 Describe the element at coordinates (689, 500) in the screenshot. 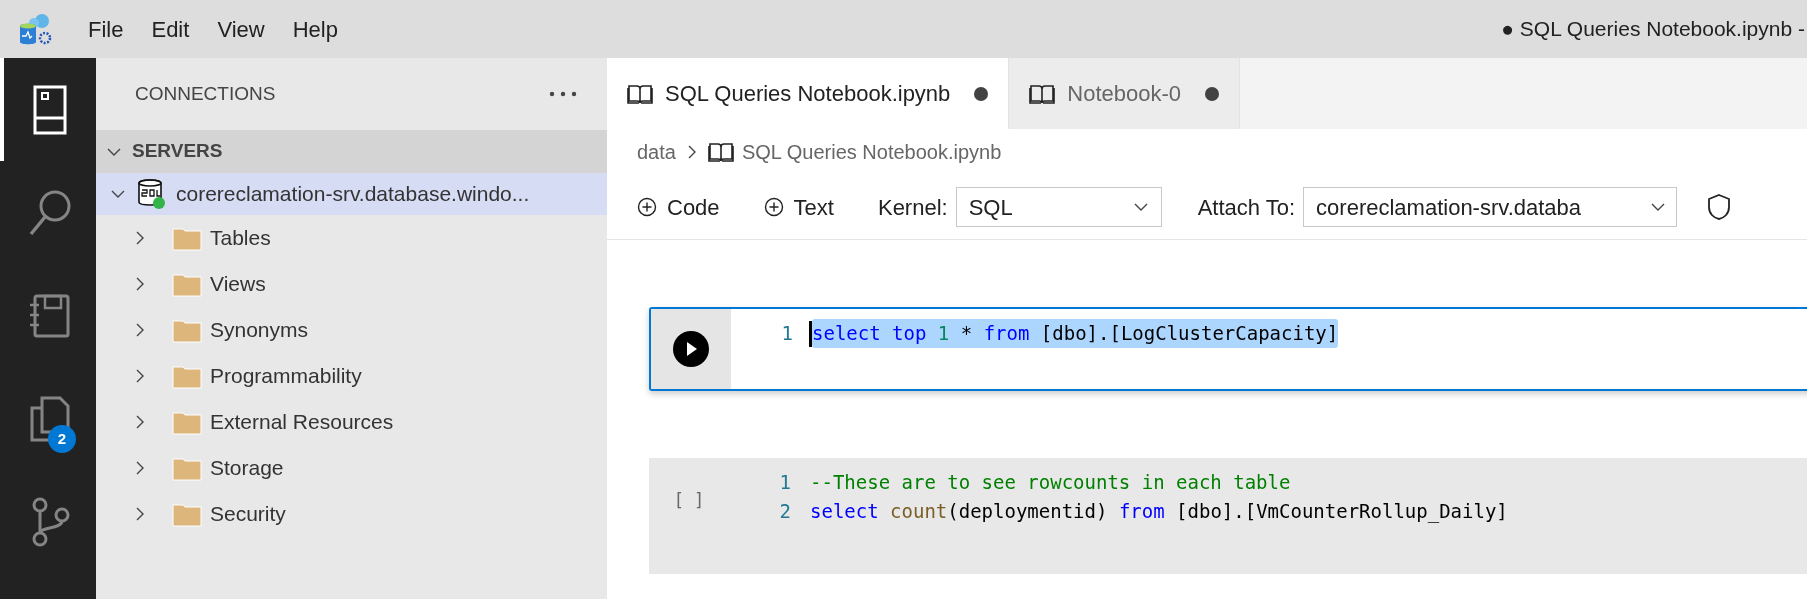

I see `execution-count: [ ]` at that location.